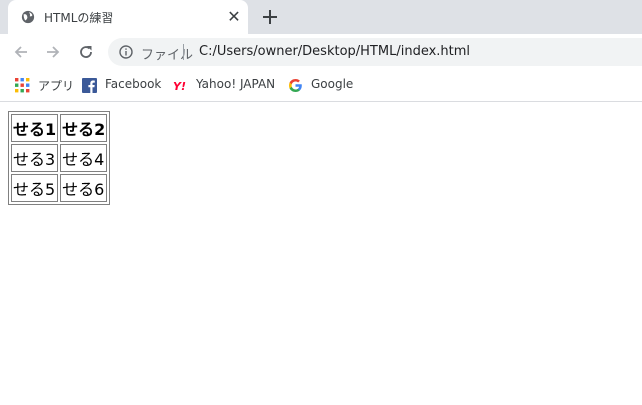 This screenshot has width=642, height=405. What do you see at coordinates (56, 86) in the screenshot?
I see `bookmark-label: アプリ` at bounding box center [56, 86].